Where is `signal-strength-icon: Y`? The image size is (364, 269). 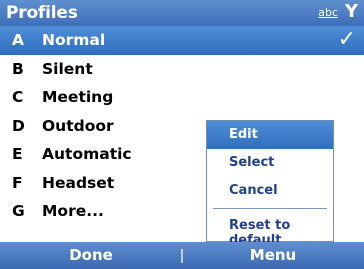 signal-strength-icon: Y is located at coordinates (351, 11).